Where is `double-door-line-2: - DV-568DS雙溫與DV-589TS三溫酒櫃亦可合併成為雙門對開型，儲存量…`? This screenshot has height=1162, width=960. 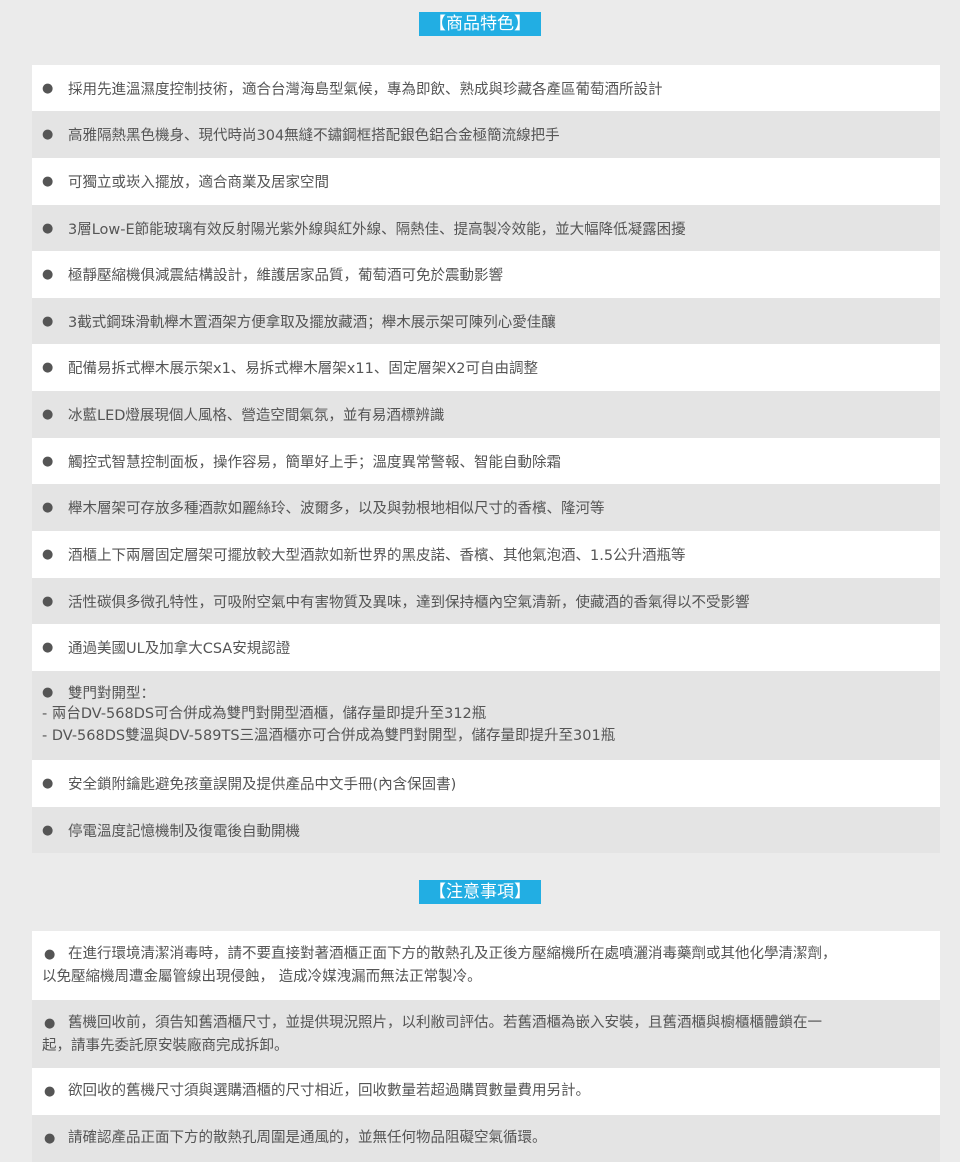 double-door-line-2: - DV-568DS雙溫與DV-589TS三溫酒櫃亦可合併成為雙門對開型，儲存量… is located at coordinates (329, 736).